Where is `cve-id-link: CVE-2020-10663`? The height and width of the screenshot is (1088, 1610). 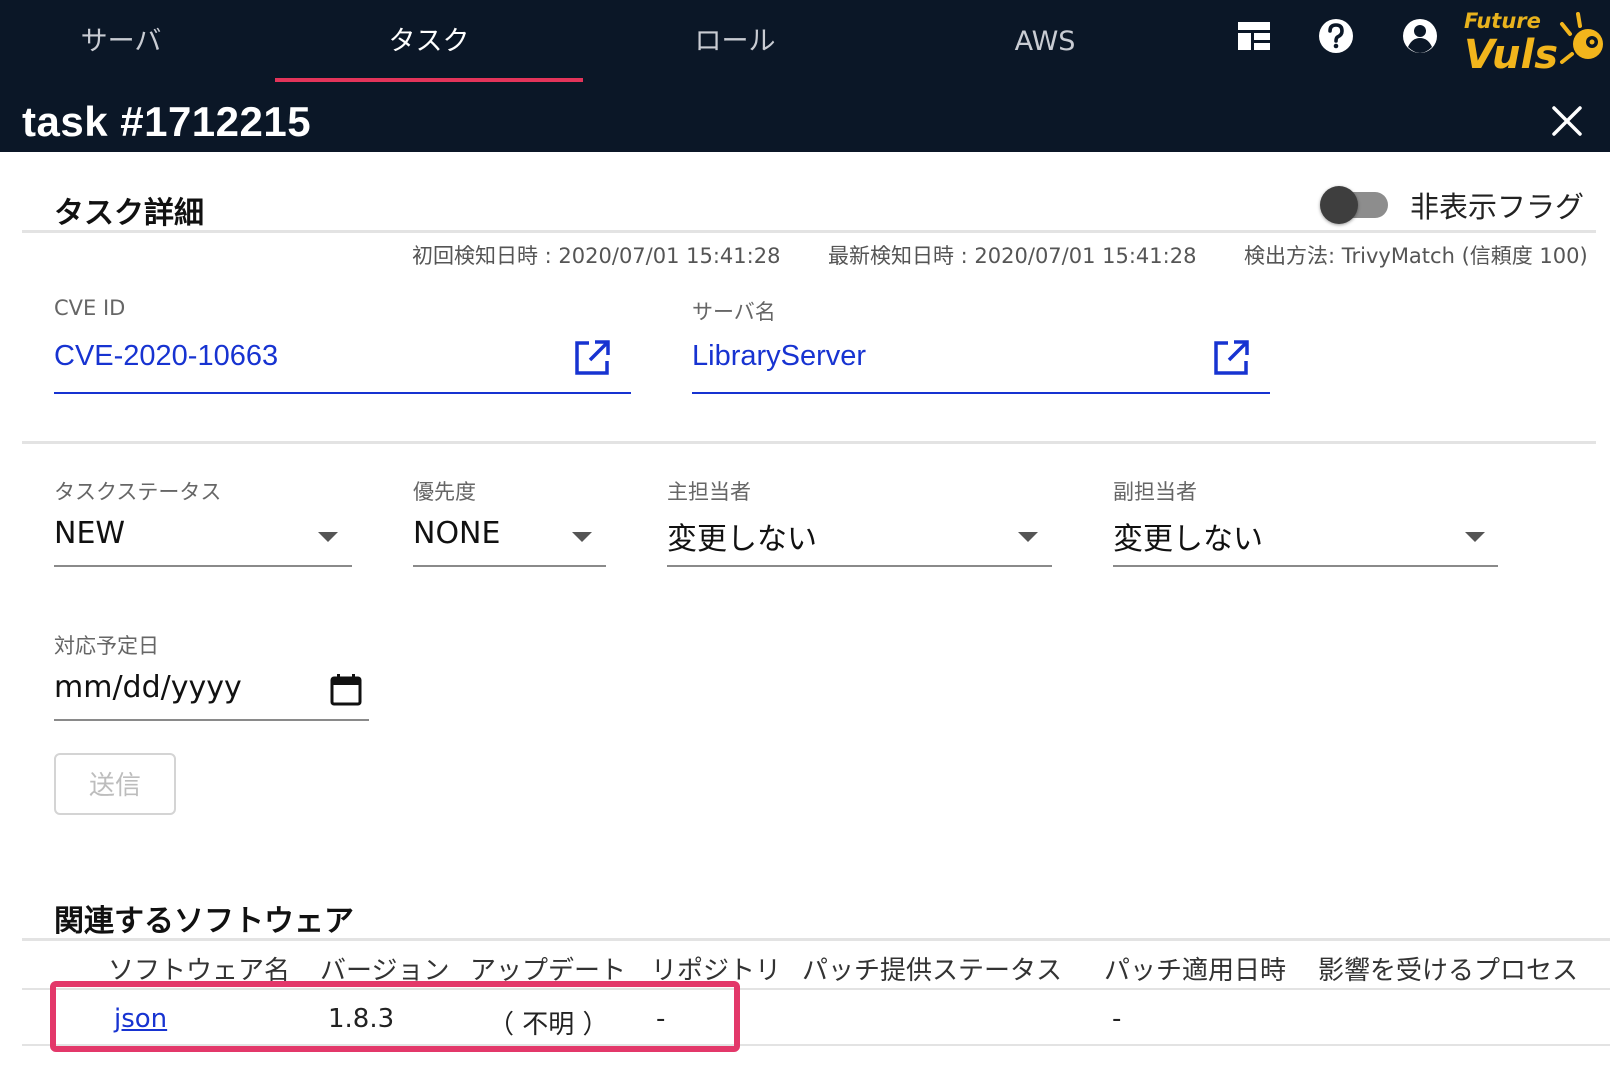 cve-id-link: CVE-2020-10663 is located at coordinates (166, 356).